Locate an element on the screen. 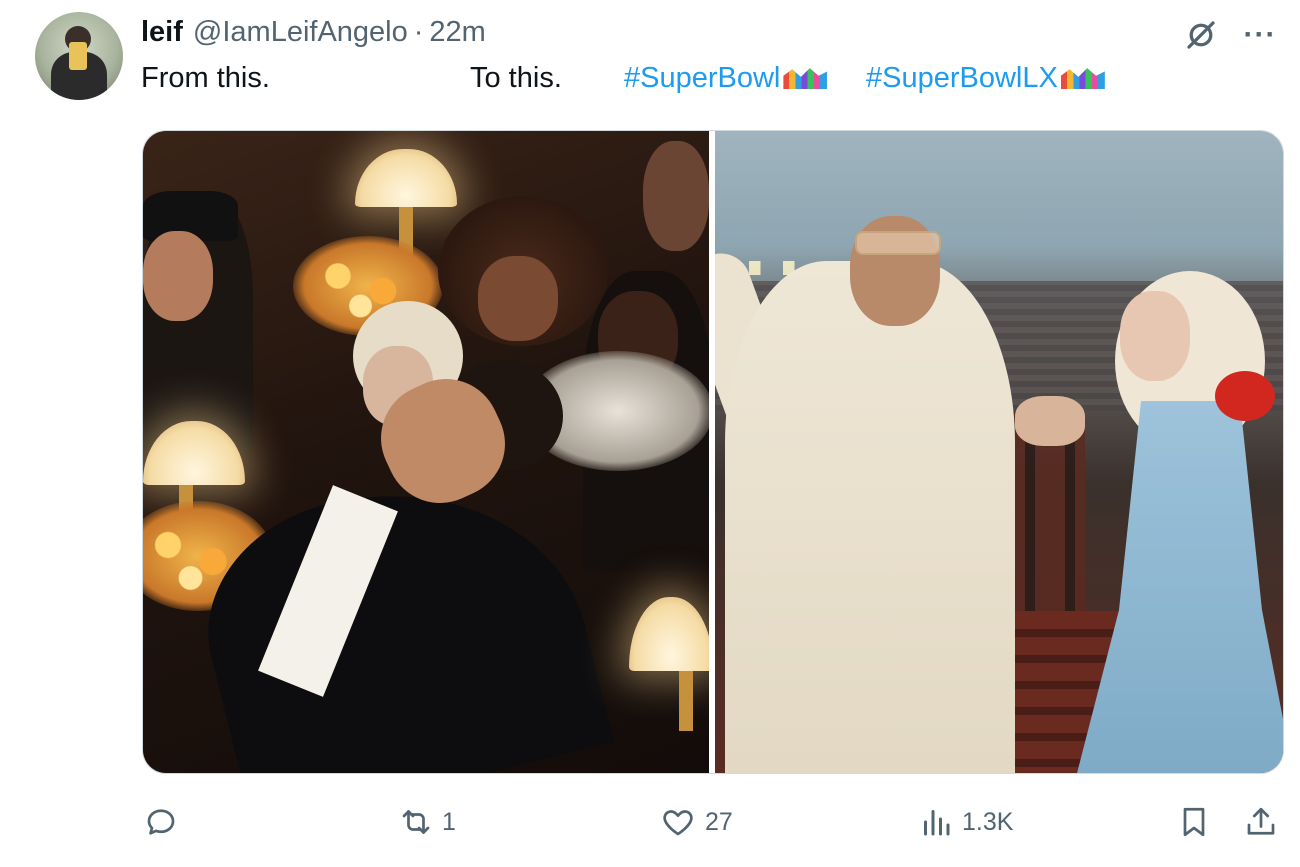  retweet-button: 1 is located at coordinates (427, 822).